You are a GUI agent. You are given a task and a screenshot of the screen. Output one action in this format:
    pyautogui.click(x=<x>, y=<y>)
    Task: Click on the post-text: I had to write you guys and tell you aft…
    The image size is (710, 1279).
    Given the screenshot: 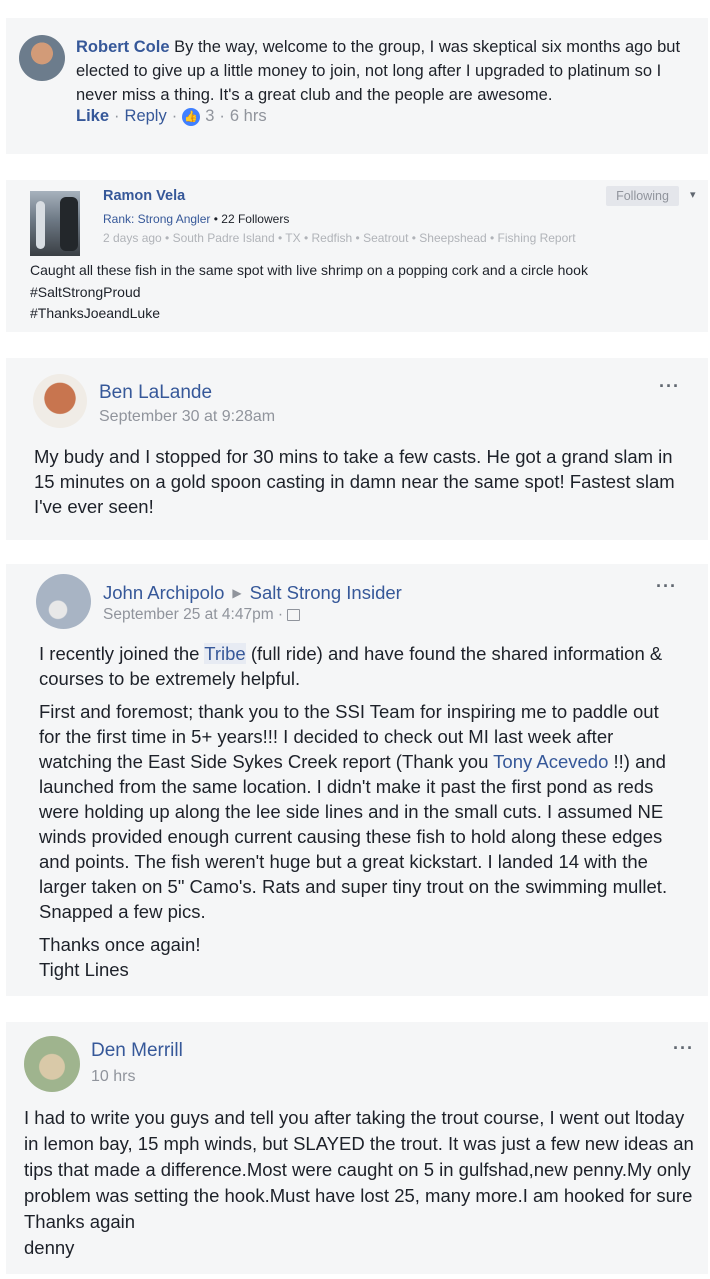 What is the action you would take?
    pyautogui.click(x=359, y=1169)
    